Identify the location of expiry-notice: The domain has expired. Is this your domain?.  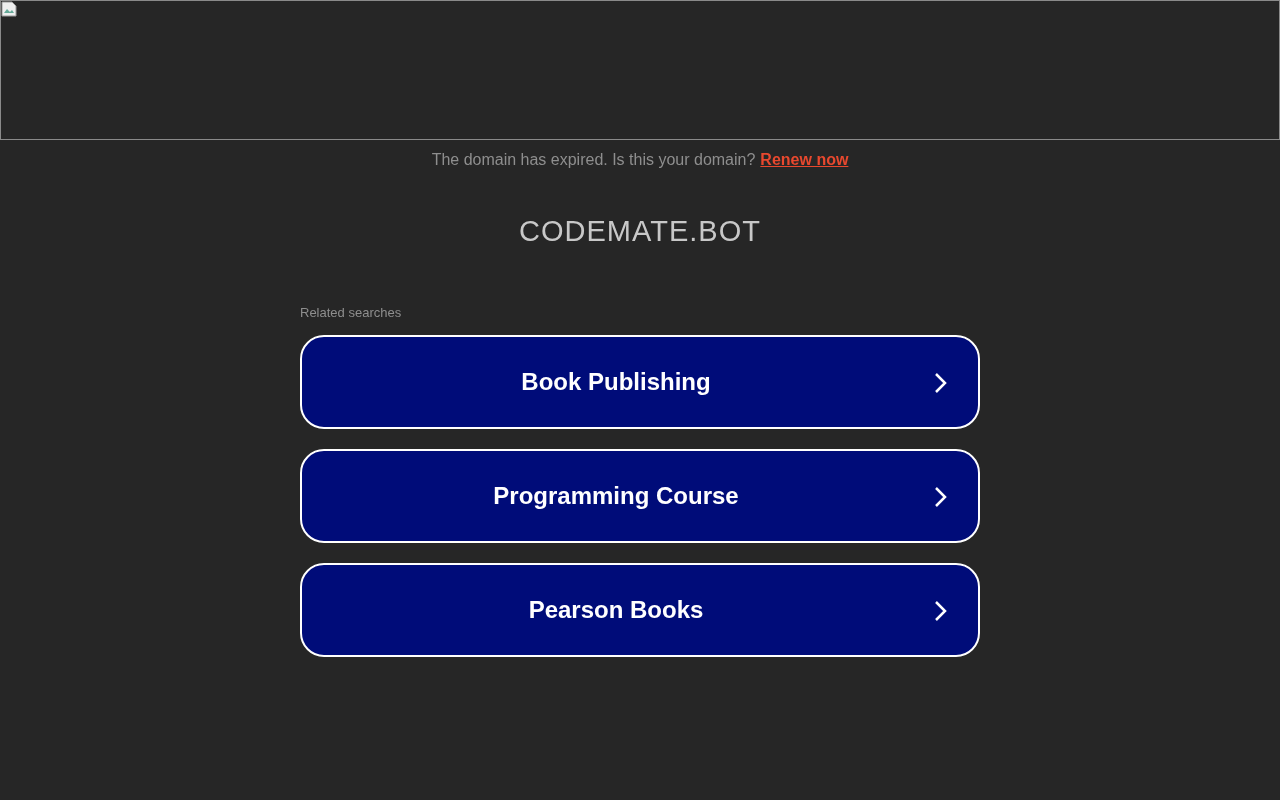
(593, 160).